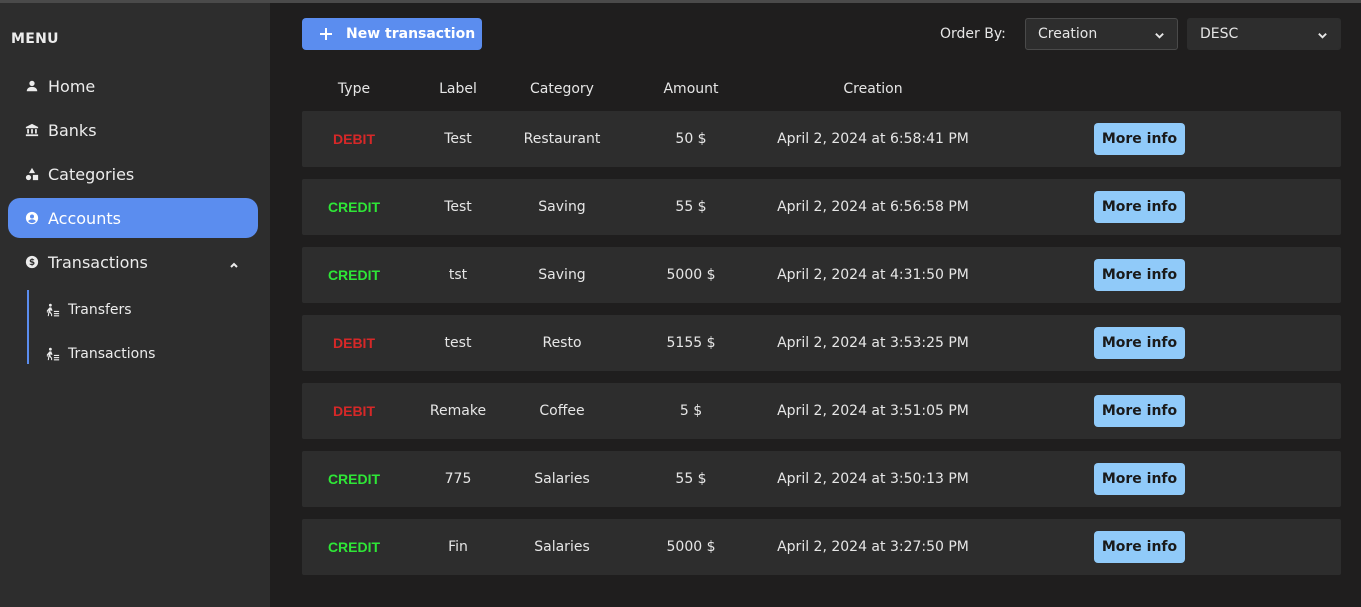 Image resolution: width=1361 pixels, height=607 pixels. I want to click on shapes-icon, so click(32, 174).